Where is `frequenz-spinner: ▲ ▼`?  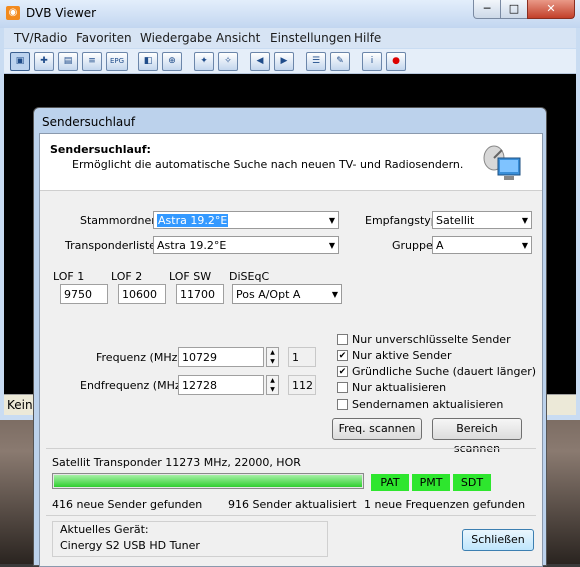 frequenz-spinner: ▲ ▼ is located at coordinates (272, 357).